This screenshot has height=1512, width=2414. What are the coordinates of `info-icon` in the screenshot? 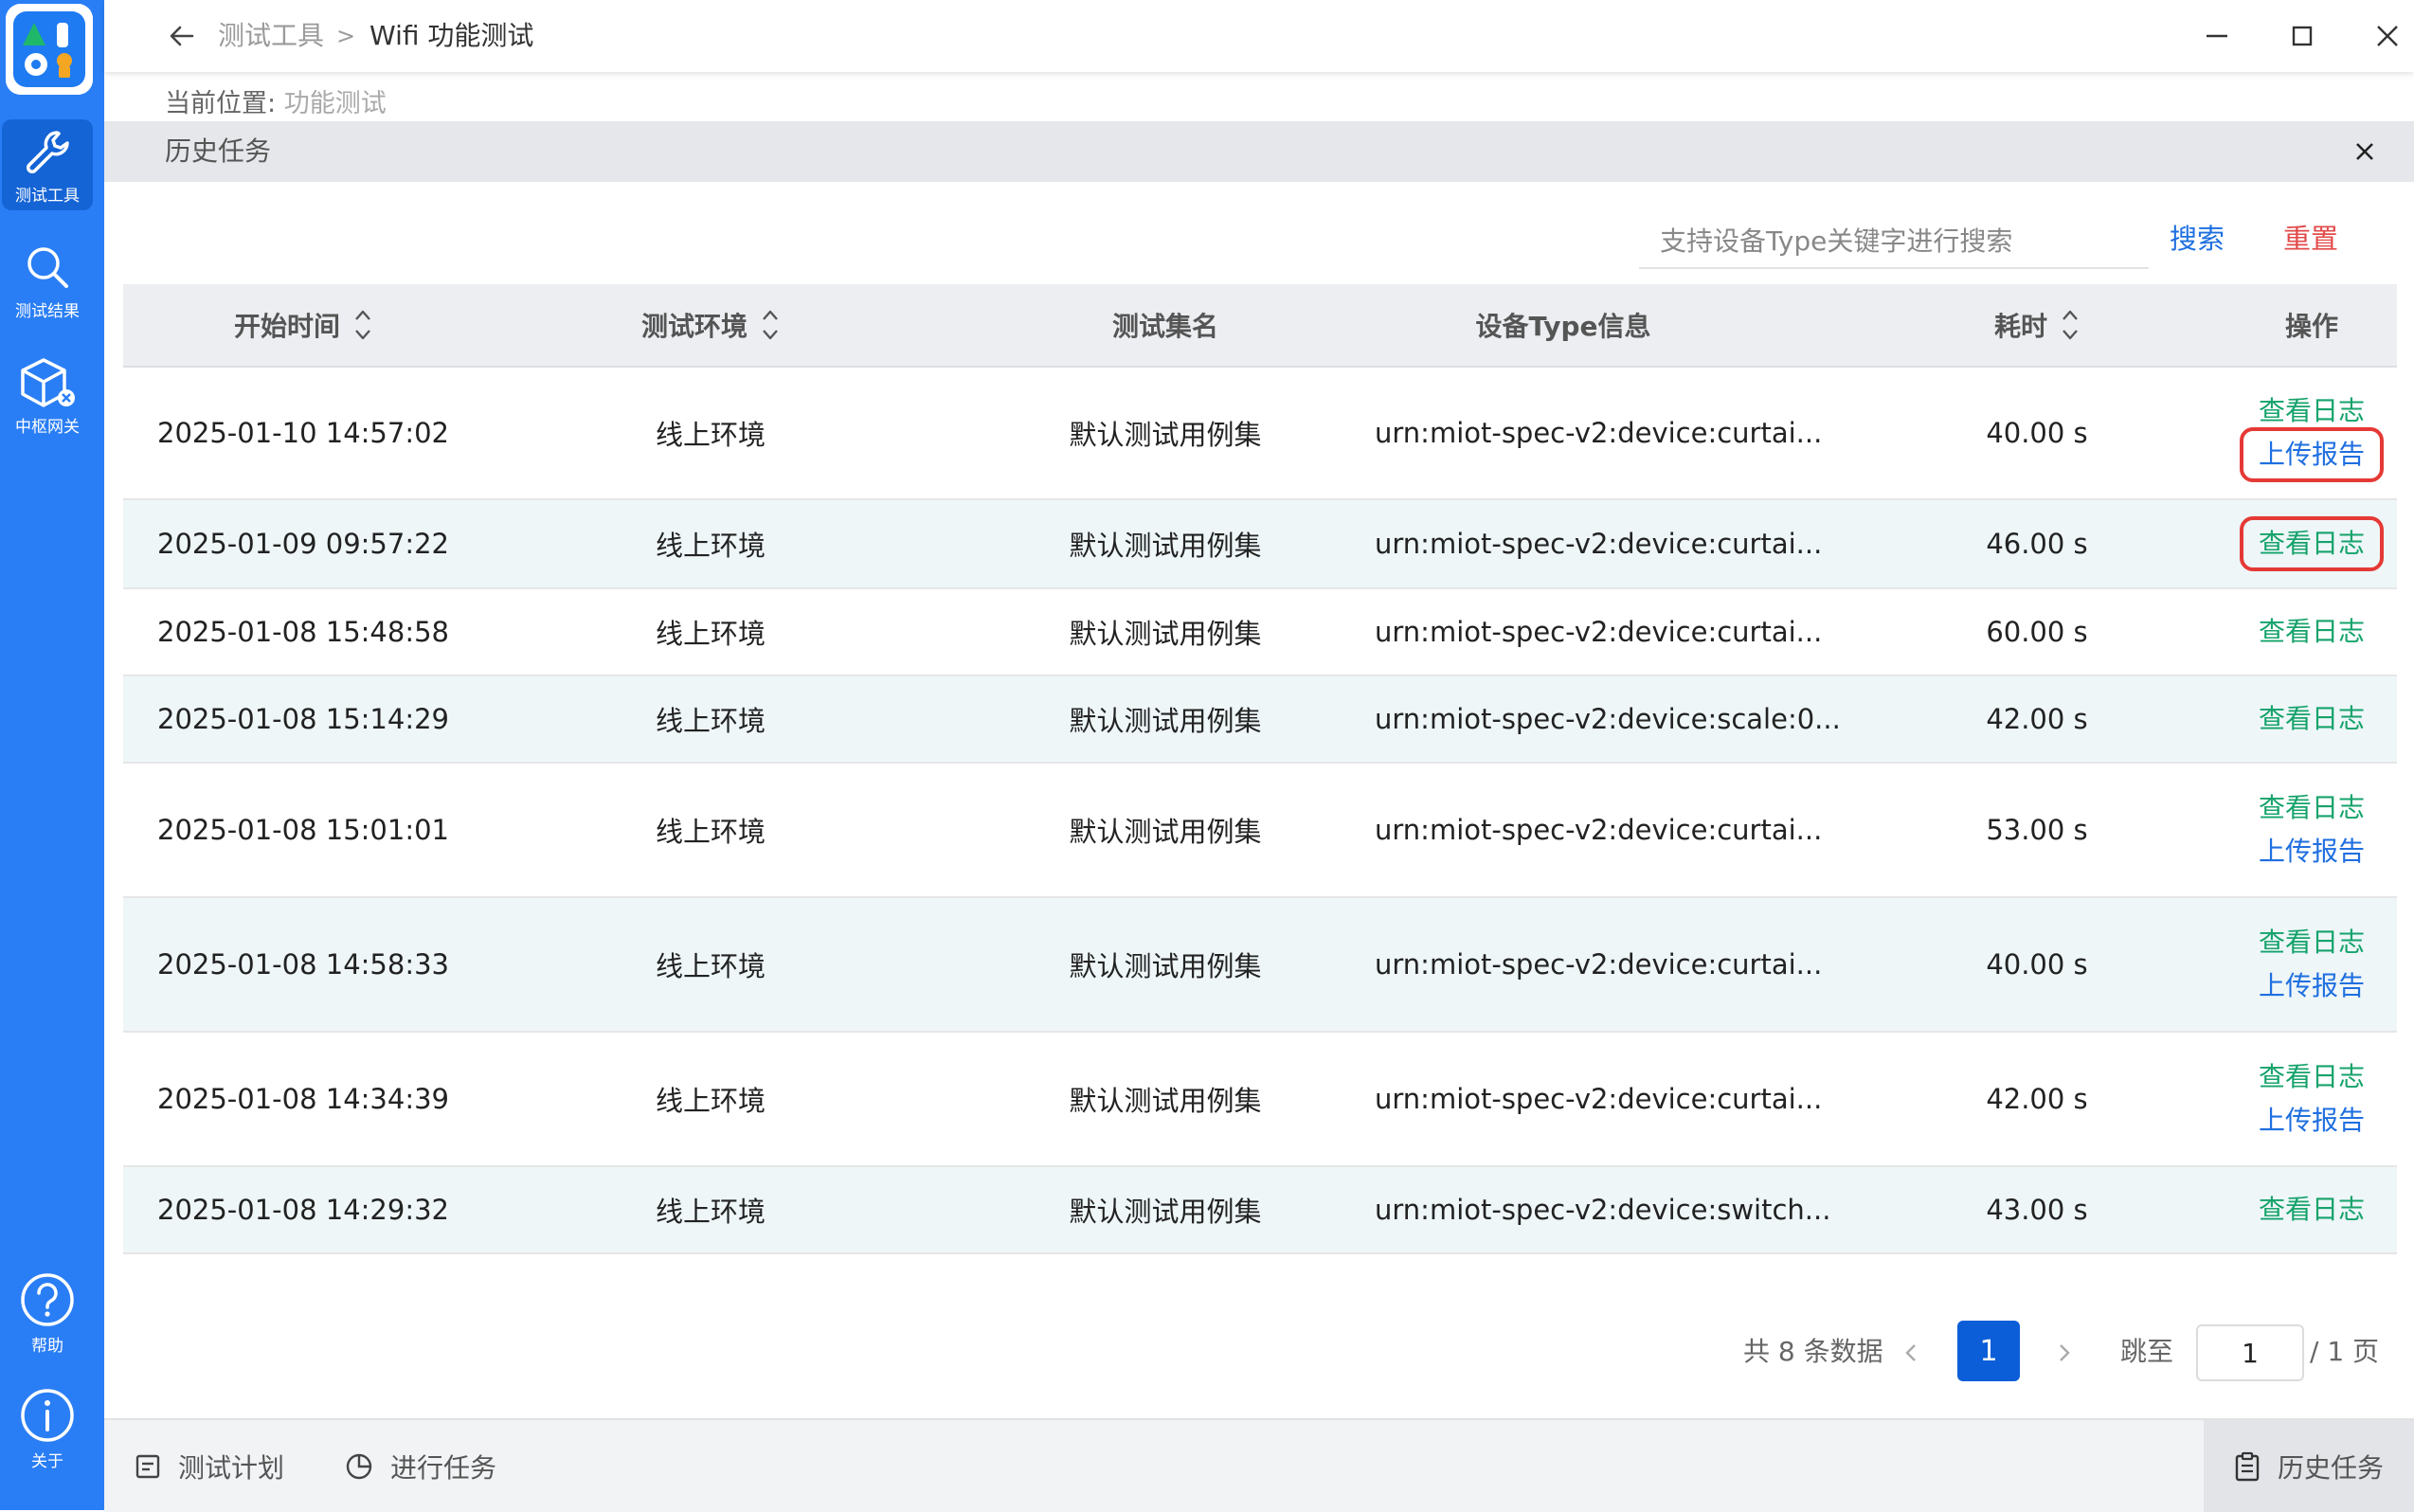 It's located at (48, 1415).